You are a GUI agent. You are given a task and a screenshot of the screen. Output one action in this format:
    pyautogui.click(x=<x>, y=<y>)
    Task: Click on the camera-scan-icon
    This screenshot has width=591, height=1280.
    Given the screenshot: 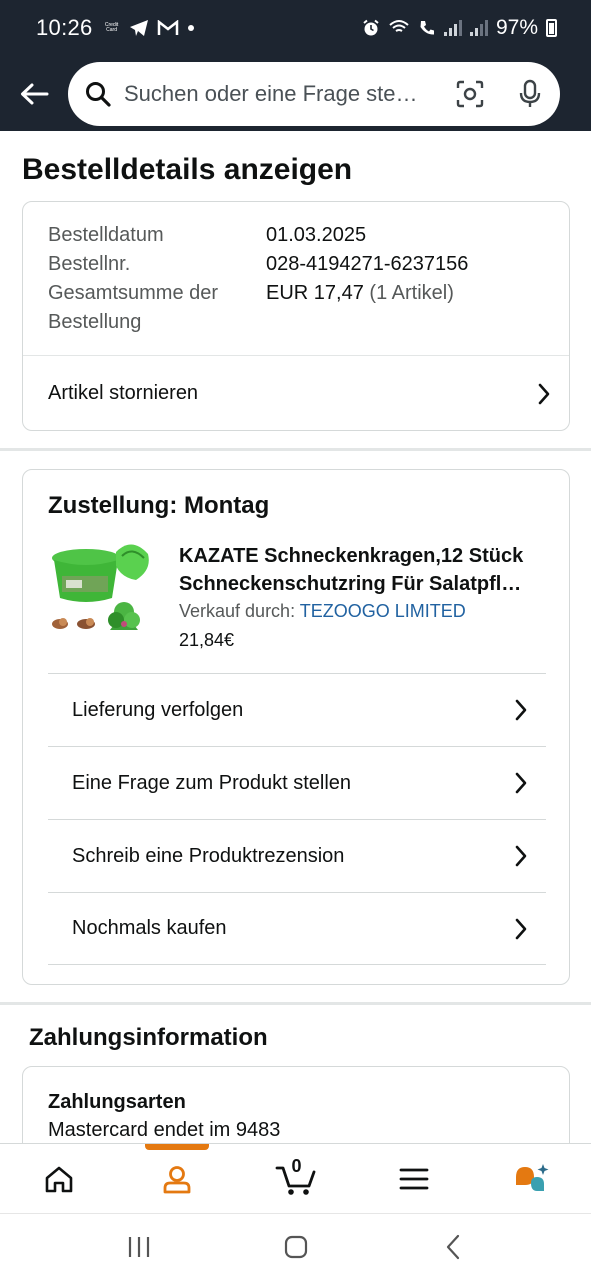 What is the action you would take?
    pyautogui.click(x=470, y=93)
    